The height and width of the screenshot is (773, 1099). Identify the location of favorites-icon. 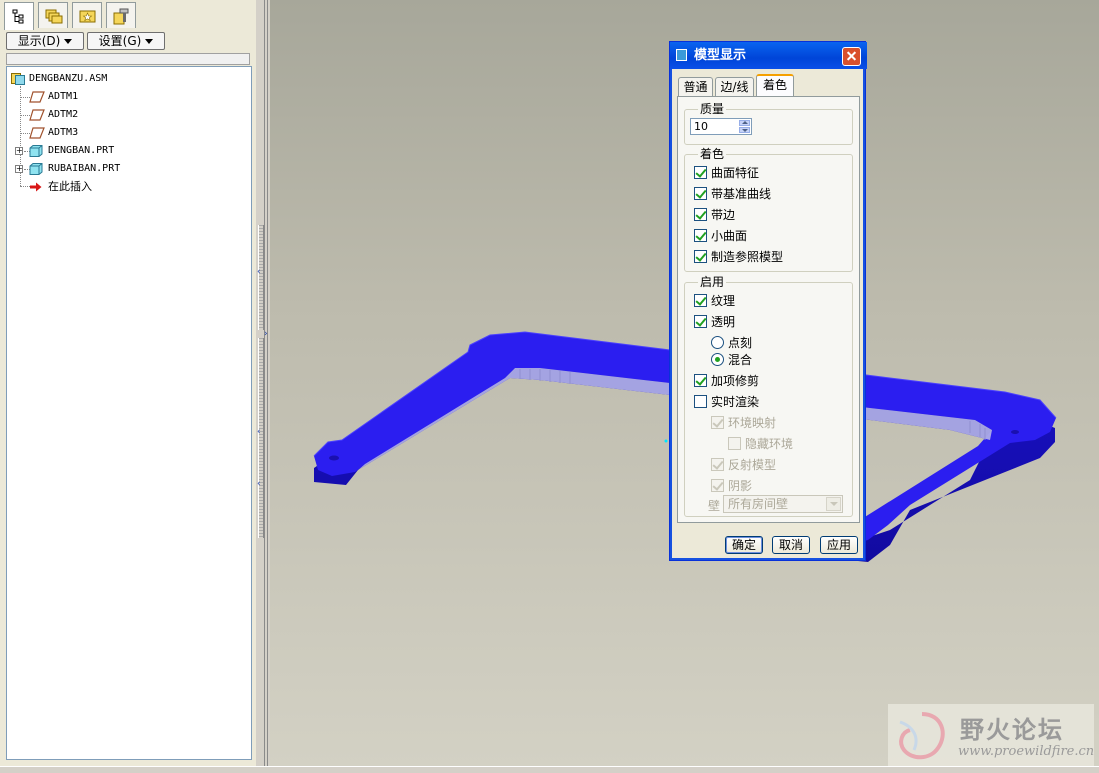
(87, 16).